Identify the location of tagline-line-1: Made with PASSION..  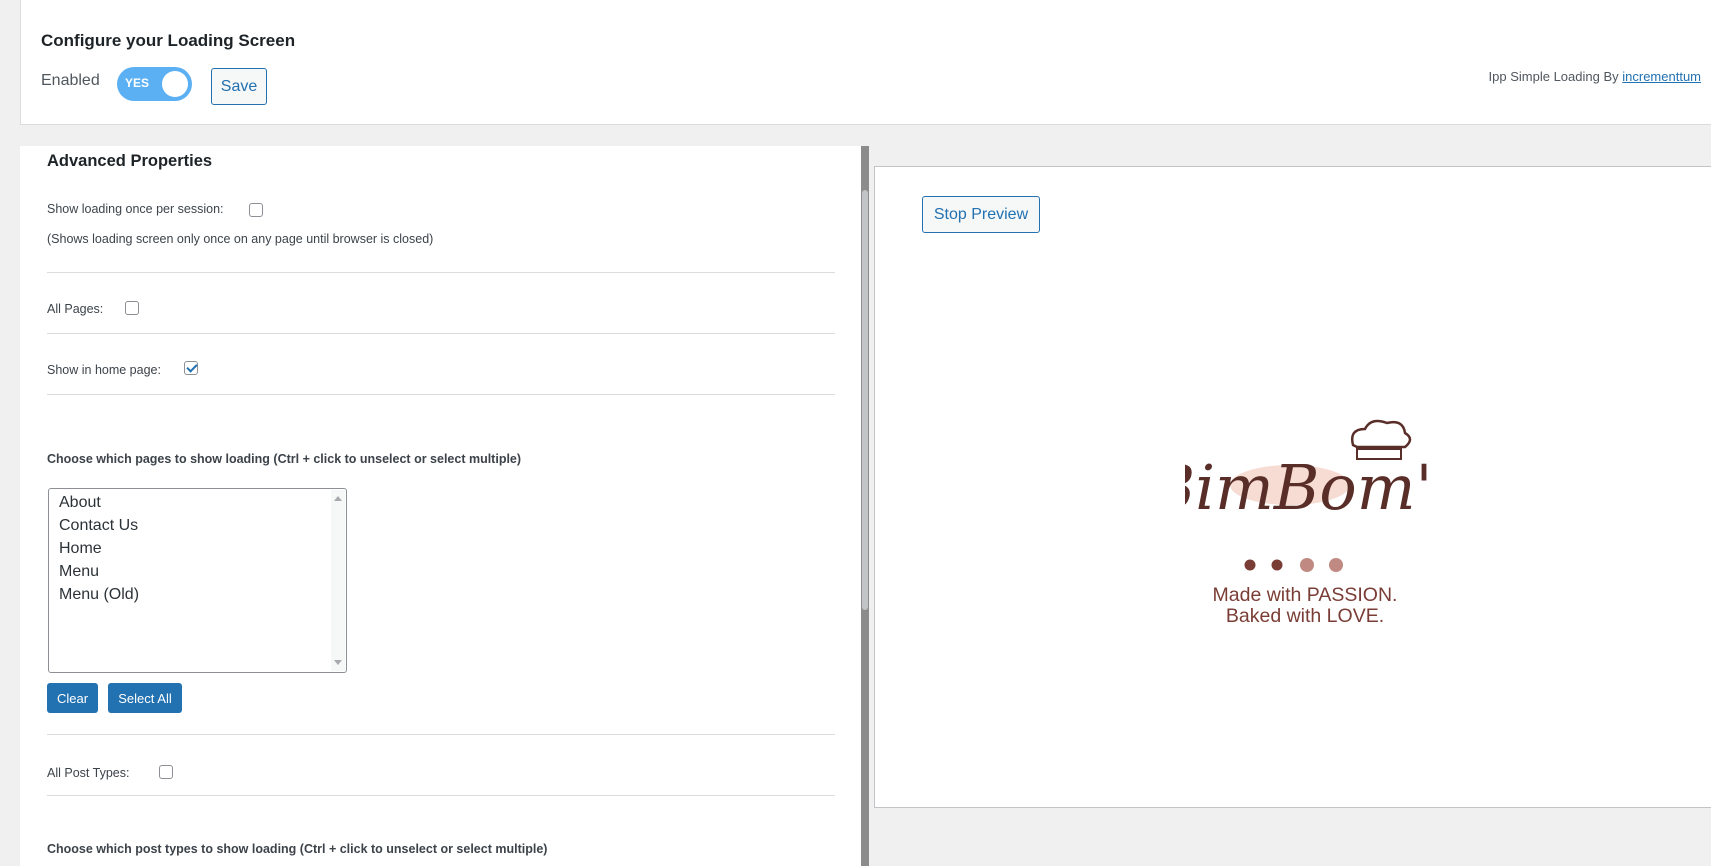
(1305, 595).